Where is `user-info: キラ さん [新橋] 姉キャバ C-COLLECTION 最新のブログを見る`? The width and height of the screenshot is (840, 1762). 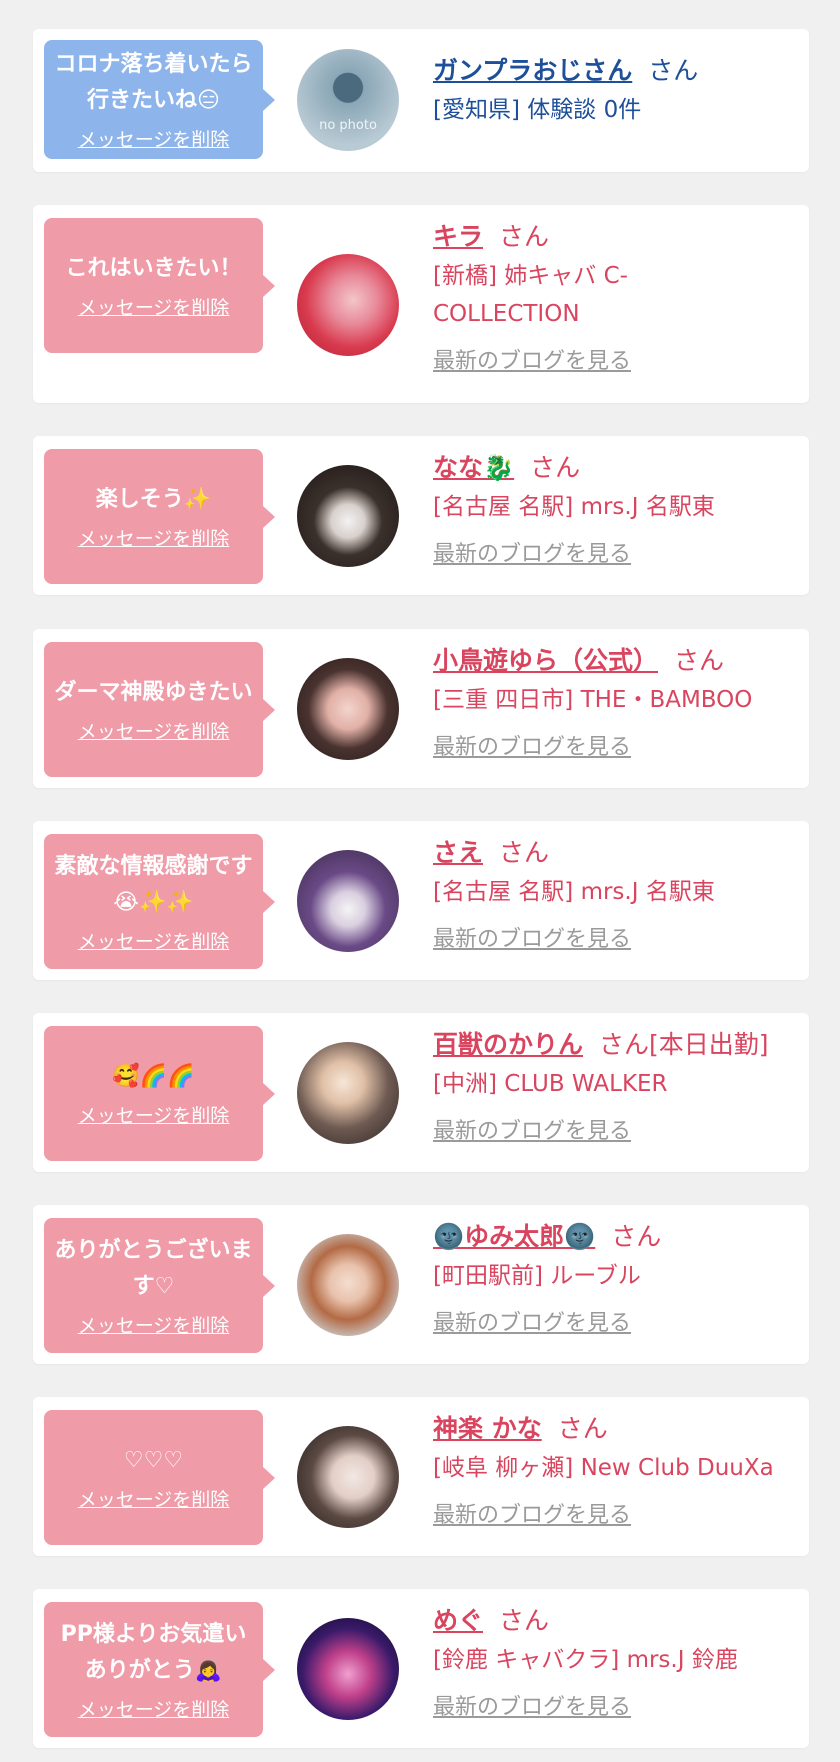
user-info: キラ さん [新橋] 姉キャバ C-COLLECTION 最新のブログを見る is located at coordinates (614, 296).